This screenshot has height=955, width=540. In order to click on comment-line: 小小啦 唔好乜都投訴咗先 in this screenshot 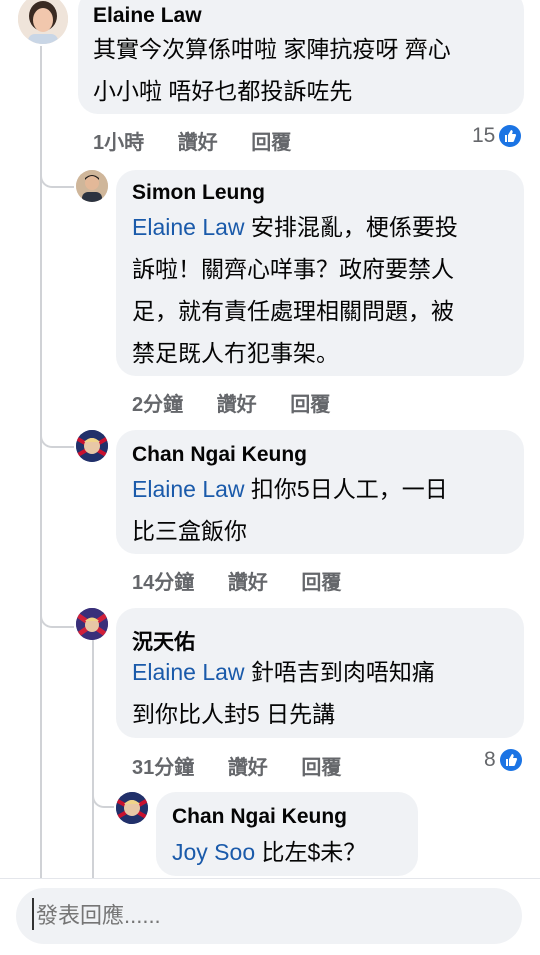, I will do `click(223, 91)`.